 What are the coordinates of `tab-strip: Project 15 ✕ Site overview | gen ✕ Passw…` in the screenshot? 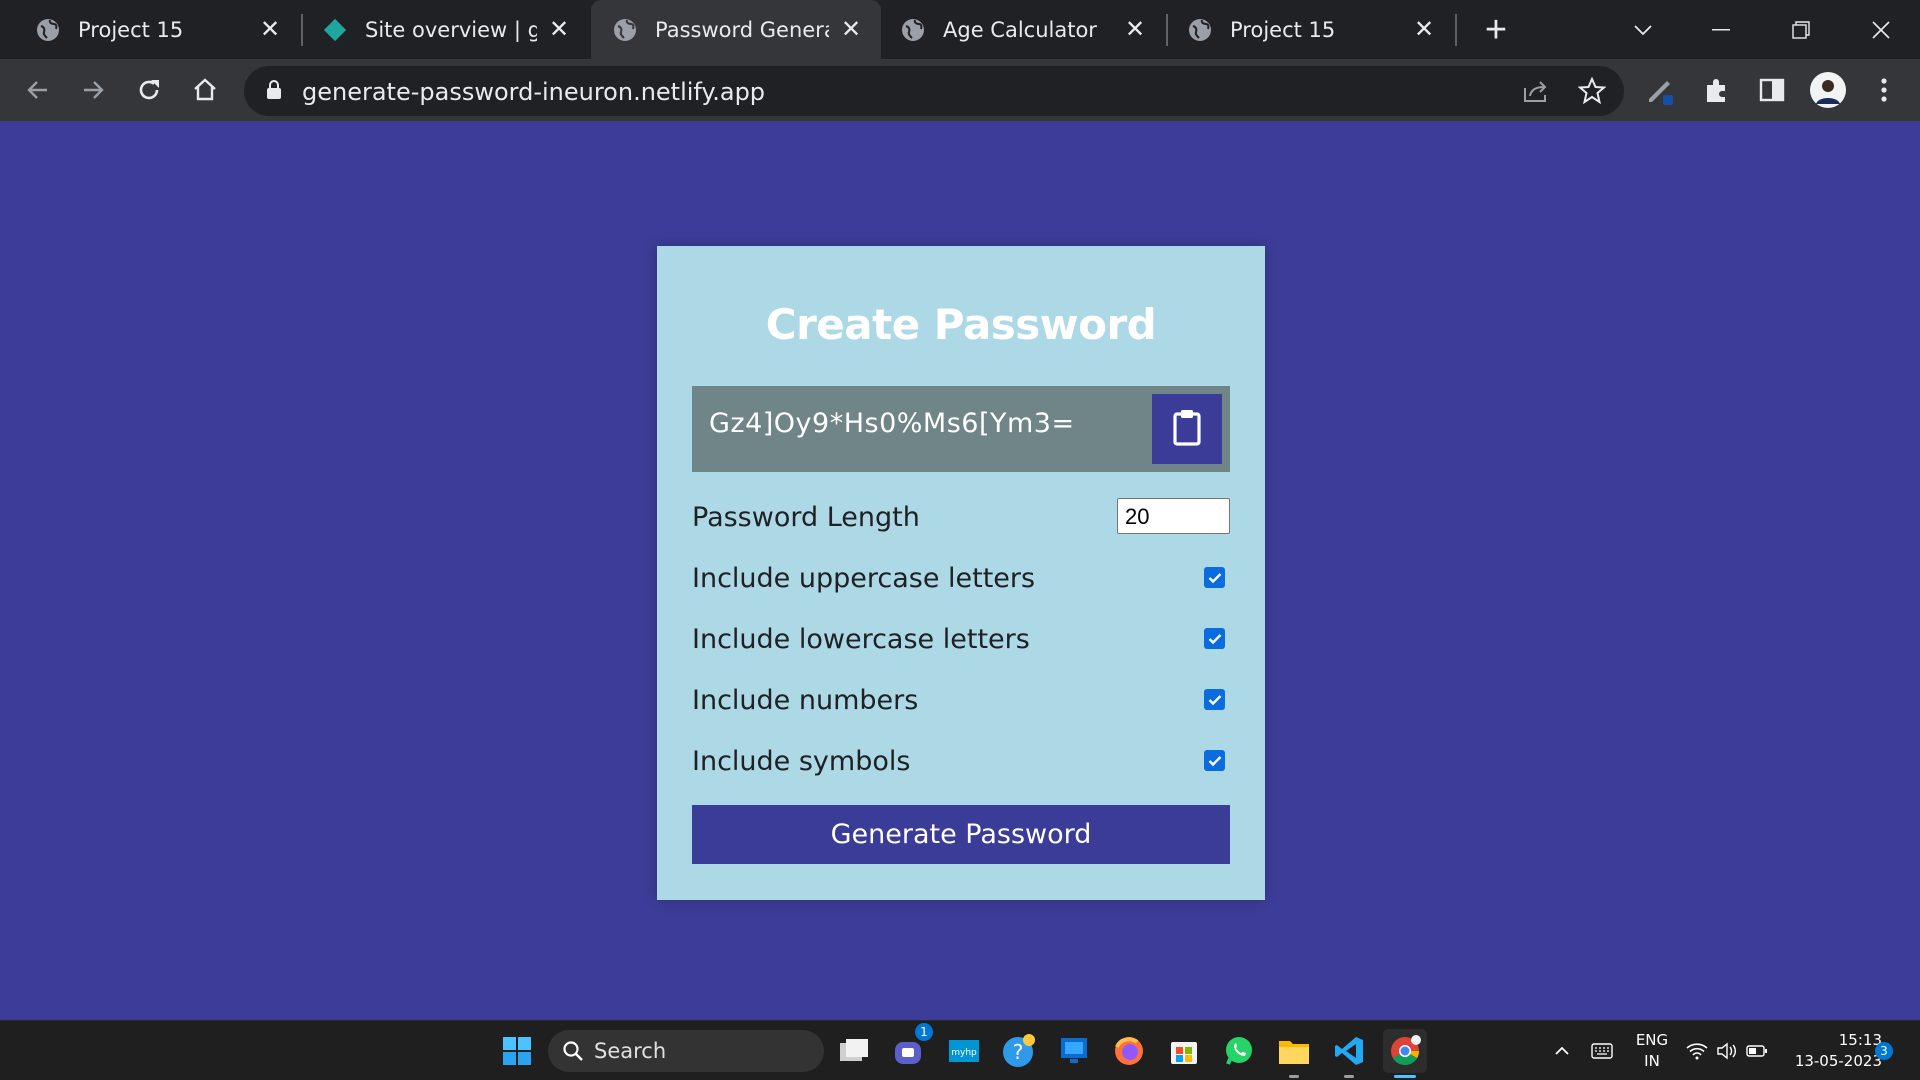 It's located at (960, 29).